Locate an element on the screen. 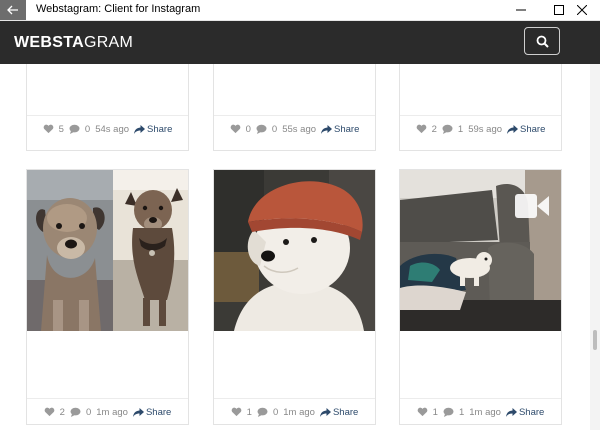  close-icon is located at coordinates (582, 10).